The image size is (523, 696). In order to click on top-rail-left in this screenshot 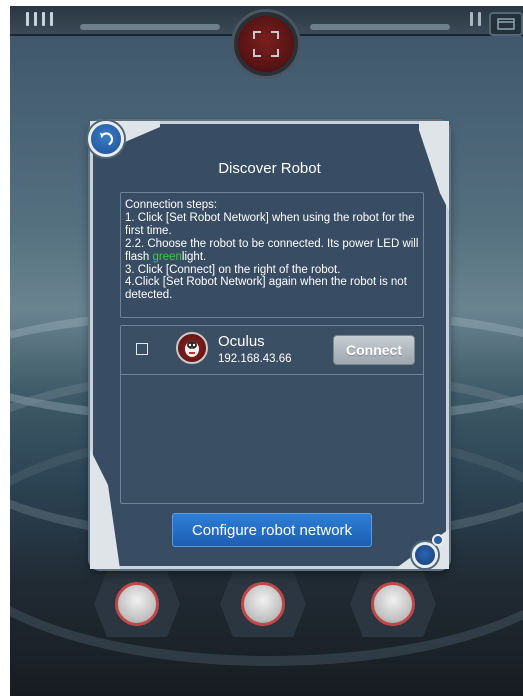, I will do `click(150, 27)`.